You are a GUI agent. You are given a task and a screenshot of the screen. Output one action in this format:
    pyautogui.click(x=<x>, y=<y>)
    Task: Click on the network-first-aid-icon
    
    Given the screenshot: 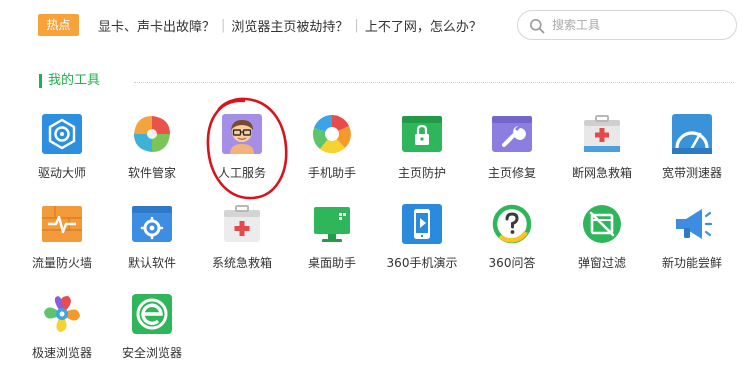 What is the action you would take?
    pyautogui.click(x=602, y=133)
    